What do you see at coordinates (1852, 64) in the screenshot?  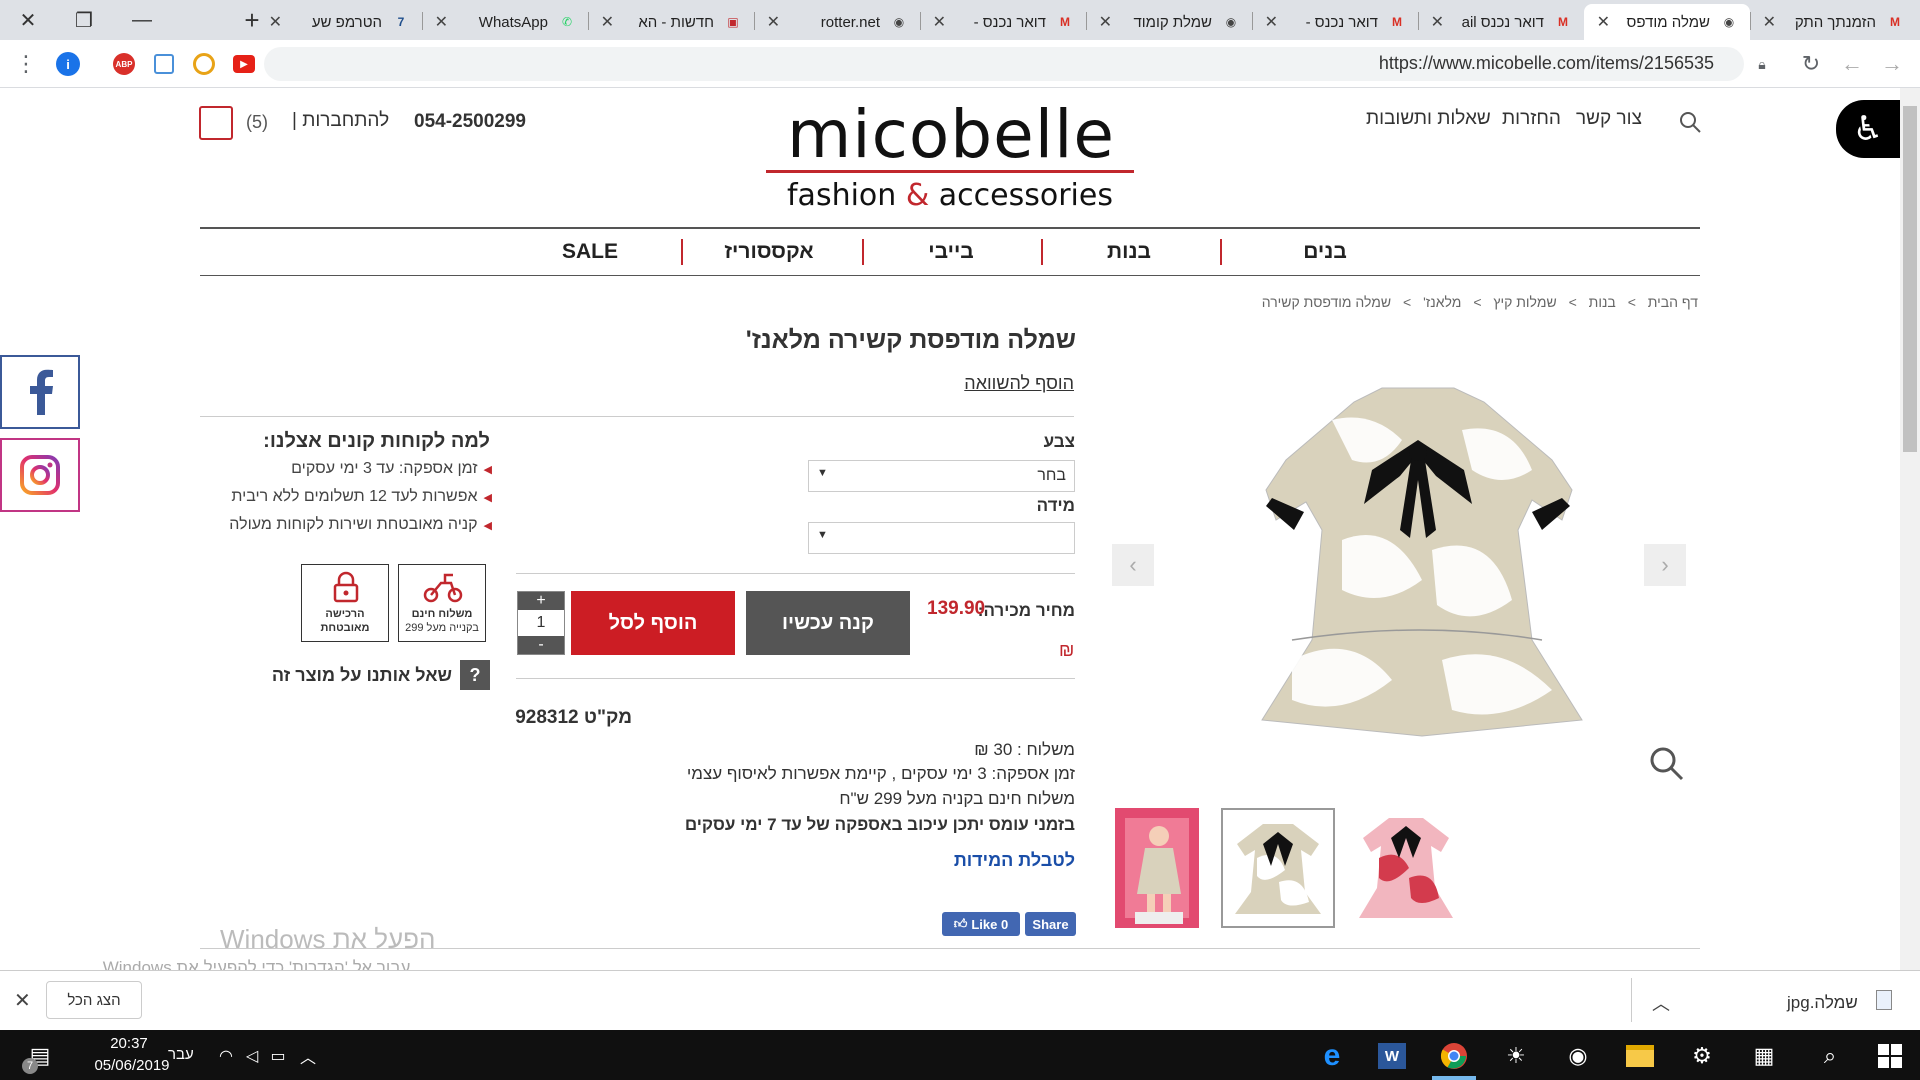 I see `forward-icon: ←` at bounding box center [1852, 64].